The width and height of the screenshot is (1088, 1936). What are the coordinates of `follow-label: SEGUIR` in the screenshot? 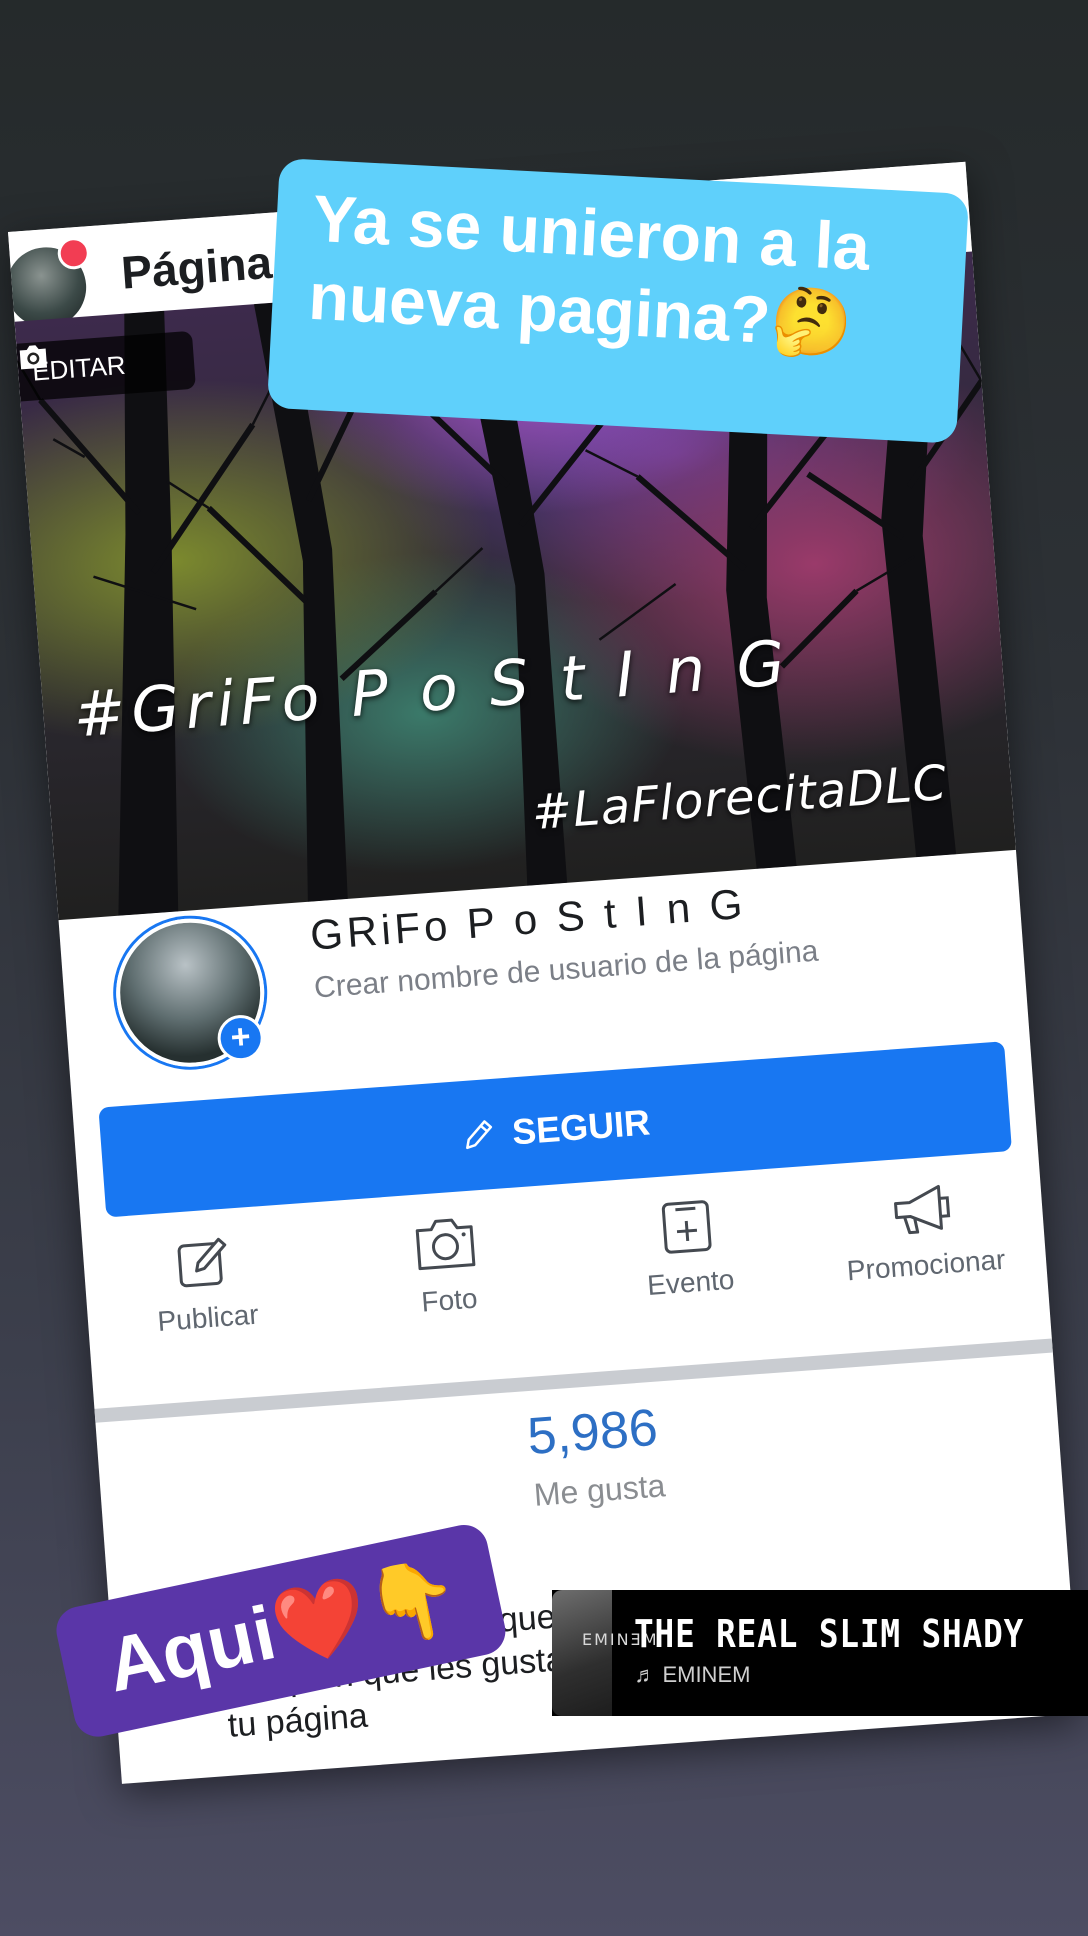 It's located at (581, 1127).